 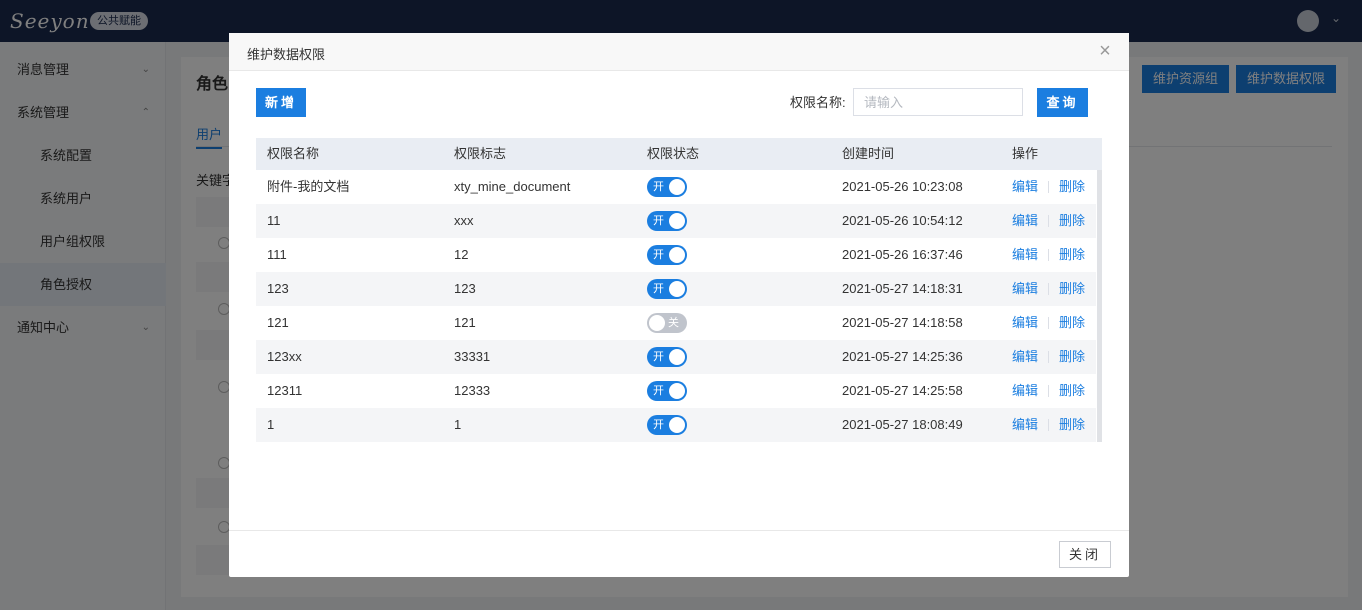 What do you see at coordinates (512, 186) in the screenshot?
I see `cell-permission-flag: xty_mine_document` at bounding box center [512, 186].